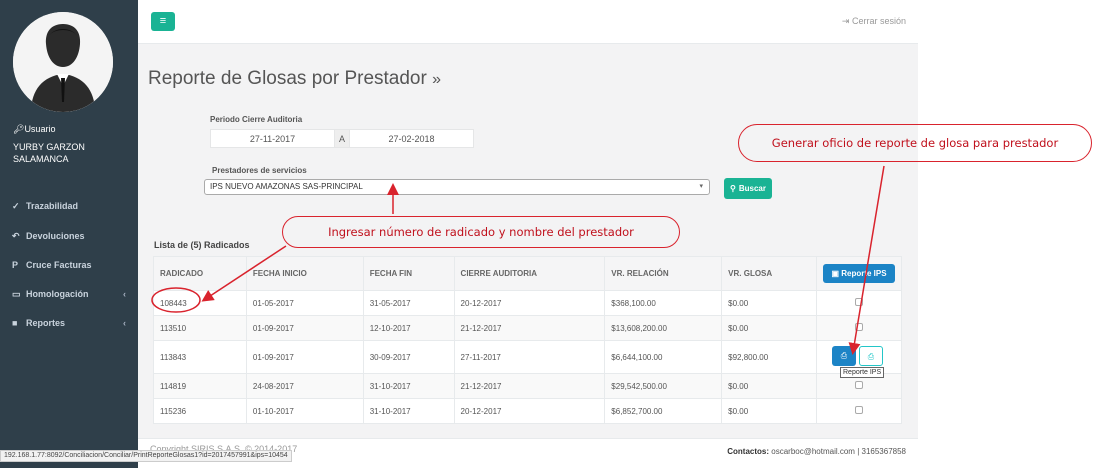  What do you see at coordinates (769, 357) in the screenshot?
I see `cell-vr-glosa: $92,800.00` at bounding box center [769, 357].